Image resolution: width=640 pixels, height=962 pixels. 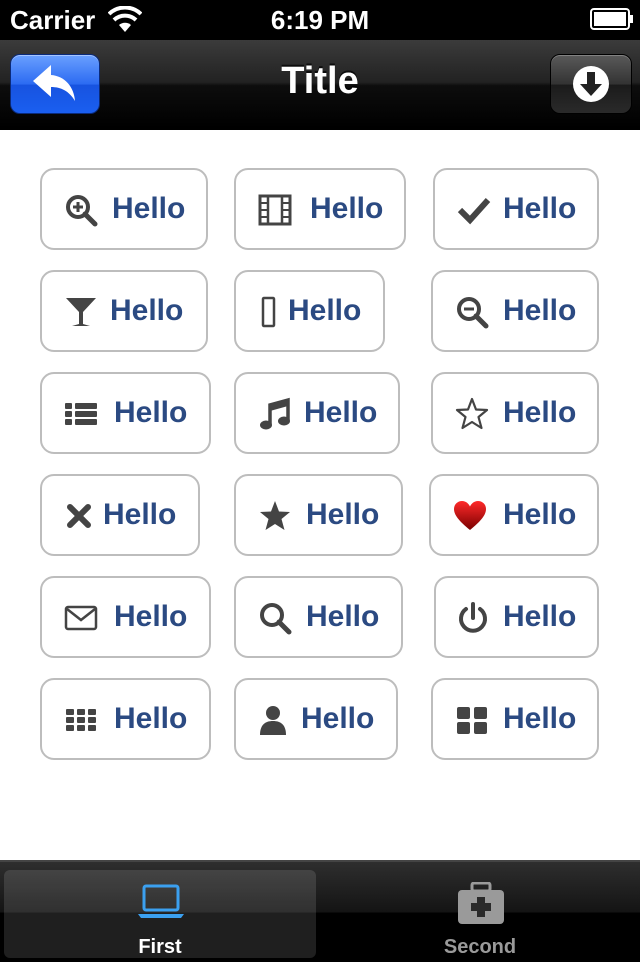 I want to click on music-icon, so click(x=275, y=413).